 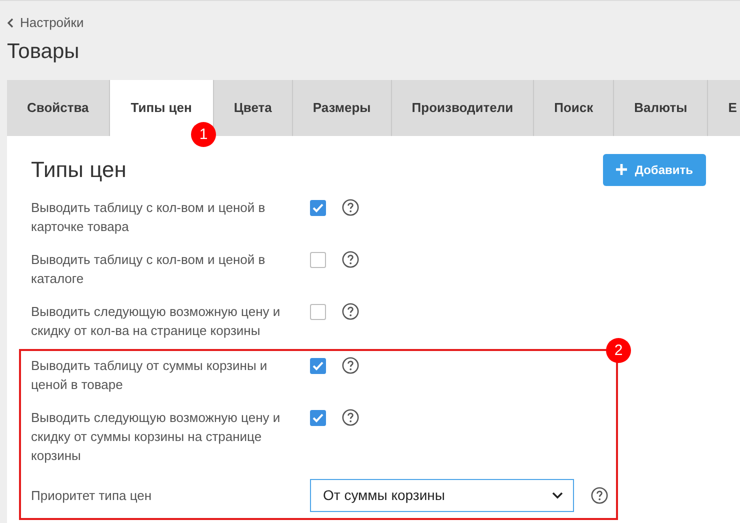 What do you see at coordinates (156, 321) in the screenshot?
I see `setting-label: Выводить следующую возможную цену и скидку от кол-ва на странице корзины` at bounding box center [156, 321].